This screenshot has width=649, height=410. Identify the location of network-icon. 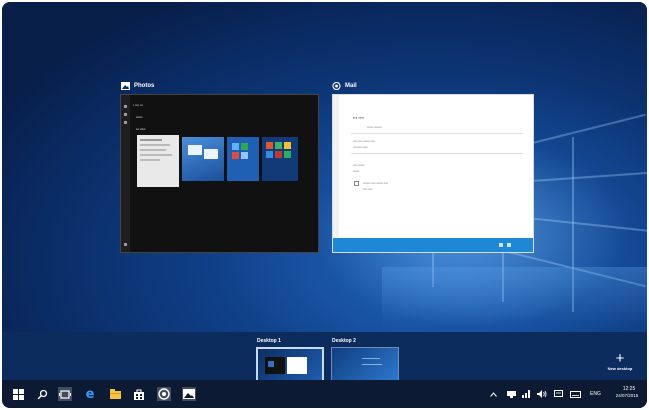
(511, 394).